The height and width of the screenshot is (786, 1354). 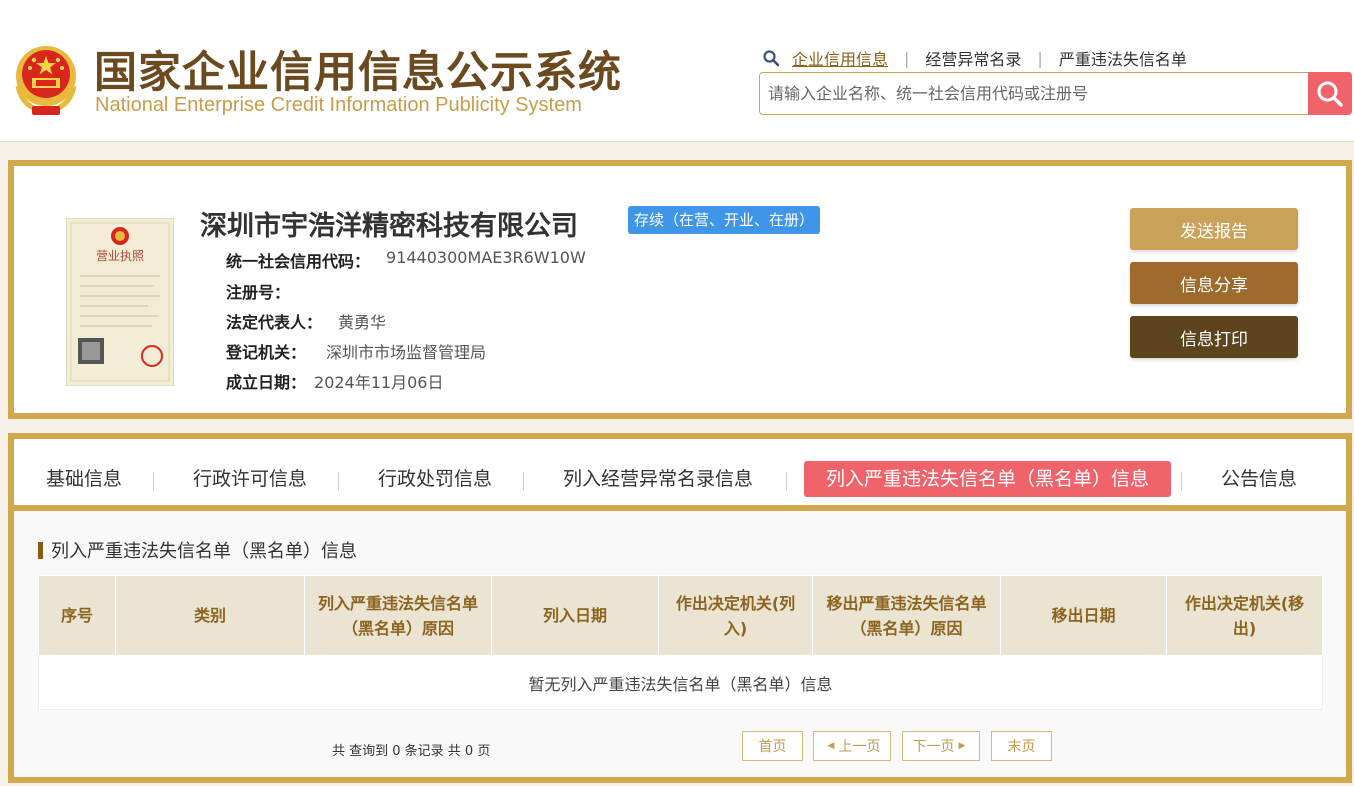 I want to click on info-row-credit-code: 统一社会信用代码： 91440300MAE3R6W10W, so click(x=406, y=260).